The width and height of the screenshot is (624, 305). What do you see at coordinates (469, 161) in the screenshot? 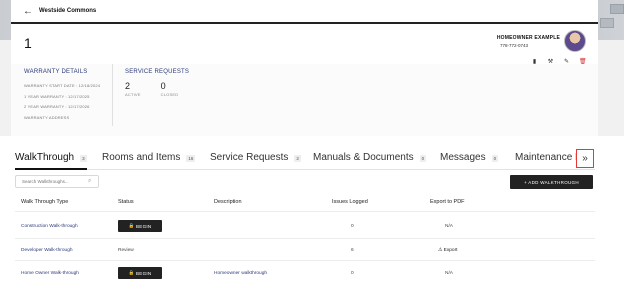
I see `tab-messages: Messages 0` at bounding box center [469, 161].